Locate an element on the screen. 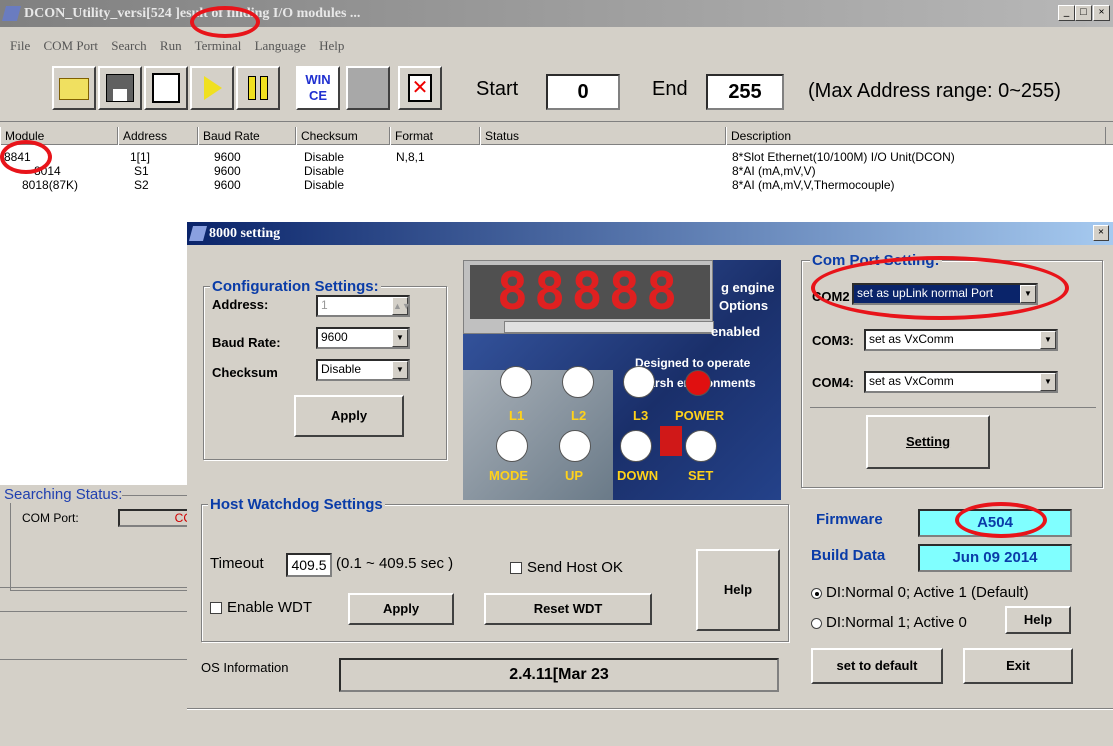 This screenshot has height=746, width=1113. col-baud-rate: Baud Rate is located at coordinates (247, 136).